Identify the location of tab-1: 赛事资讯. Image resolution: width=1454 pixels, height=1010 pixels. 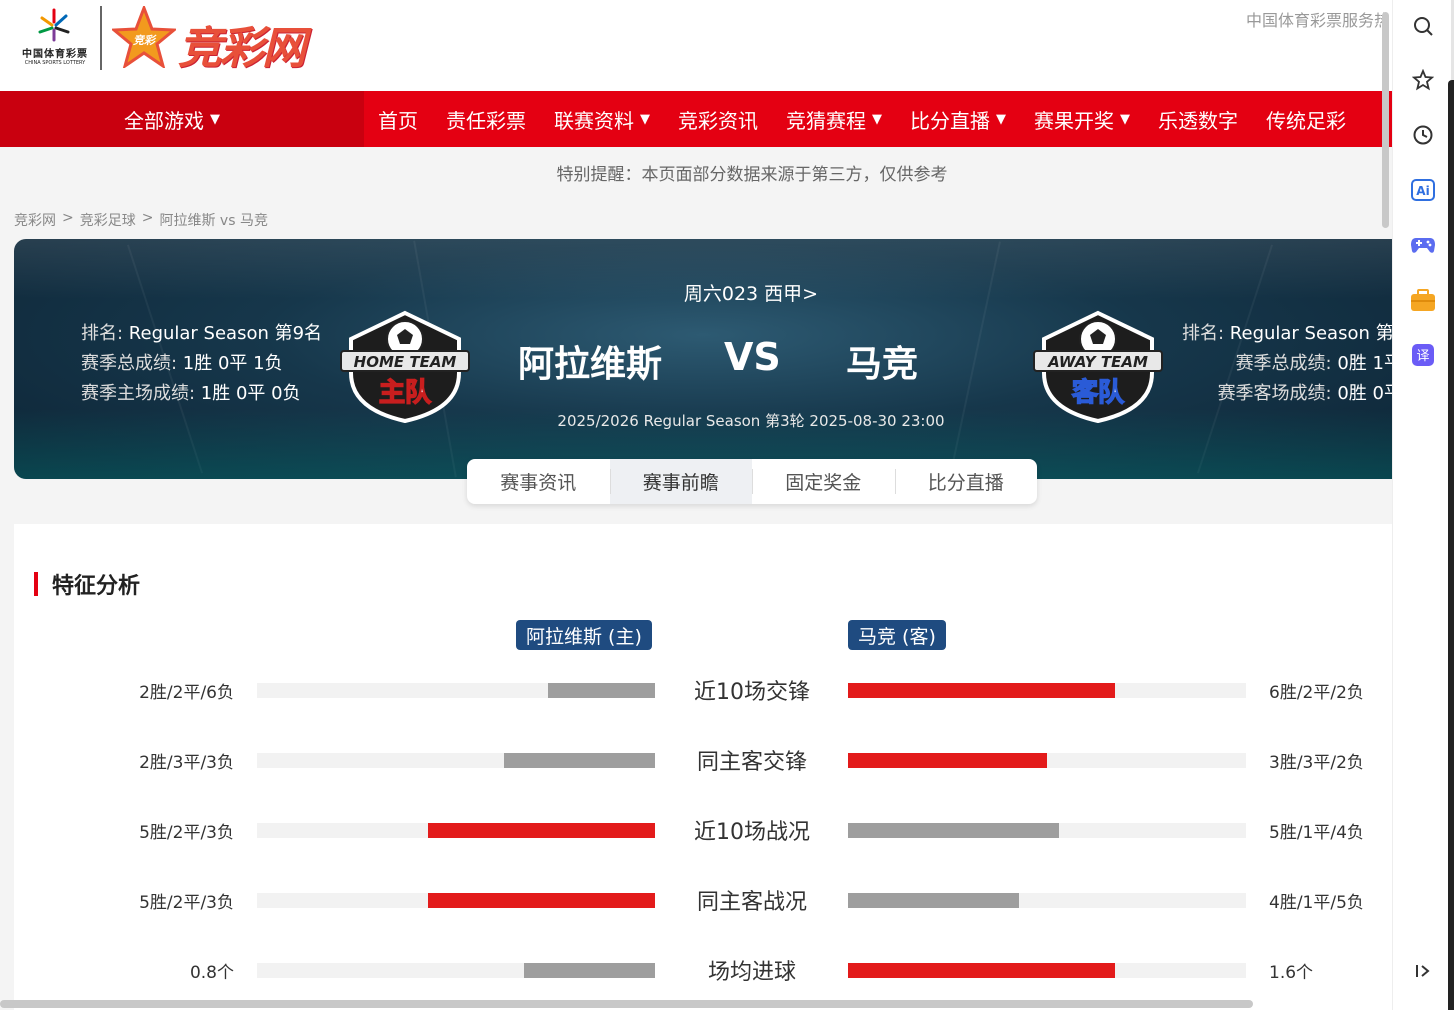
(538, 481).